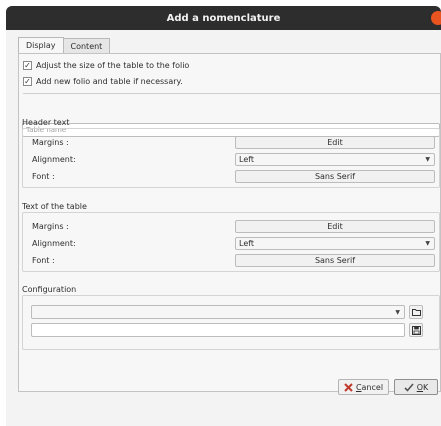  I want to click on table-margins-edit-button: Edit, so click(335, 226).